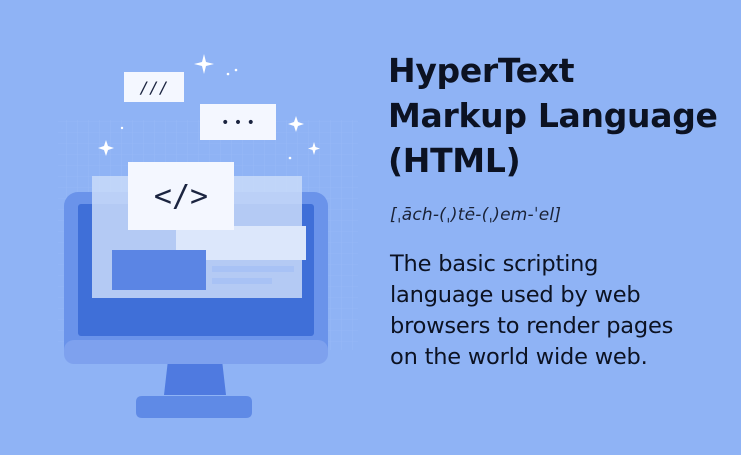  What do you see at coordinates (159, 270) in the screenshot?
I see `screen-panel-dark` at bounding box center [159, 270].